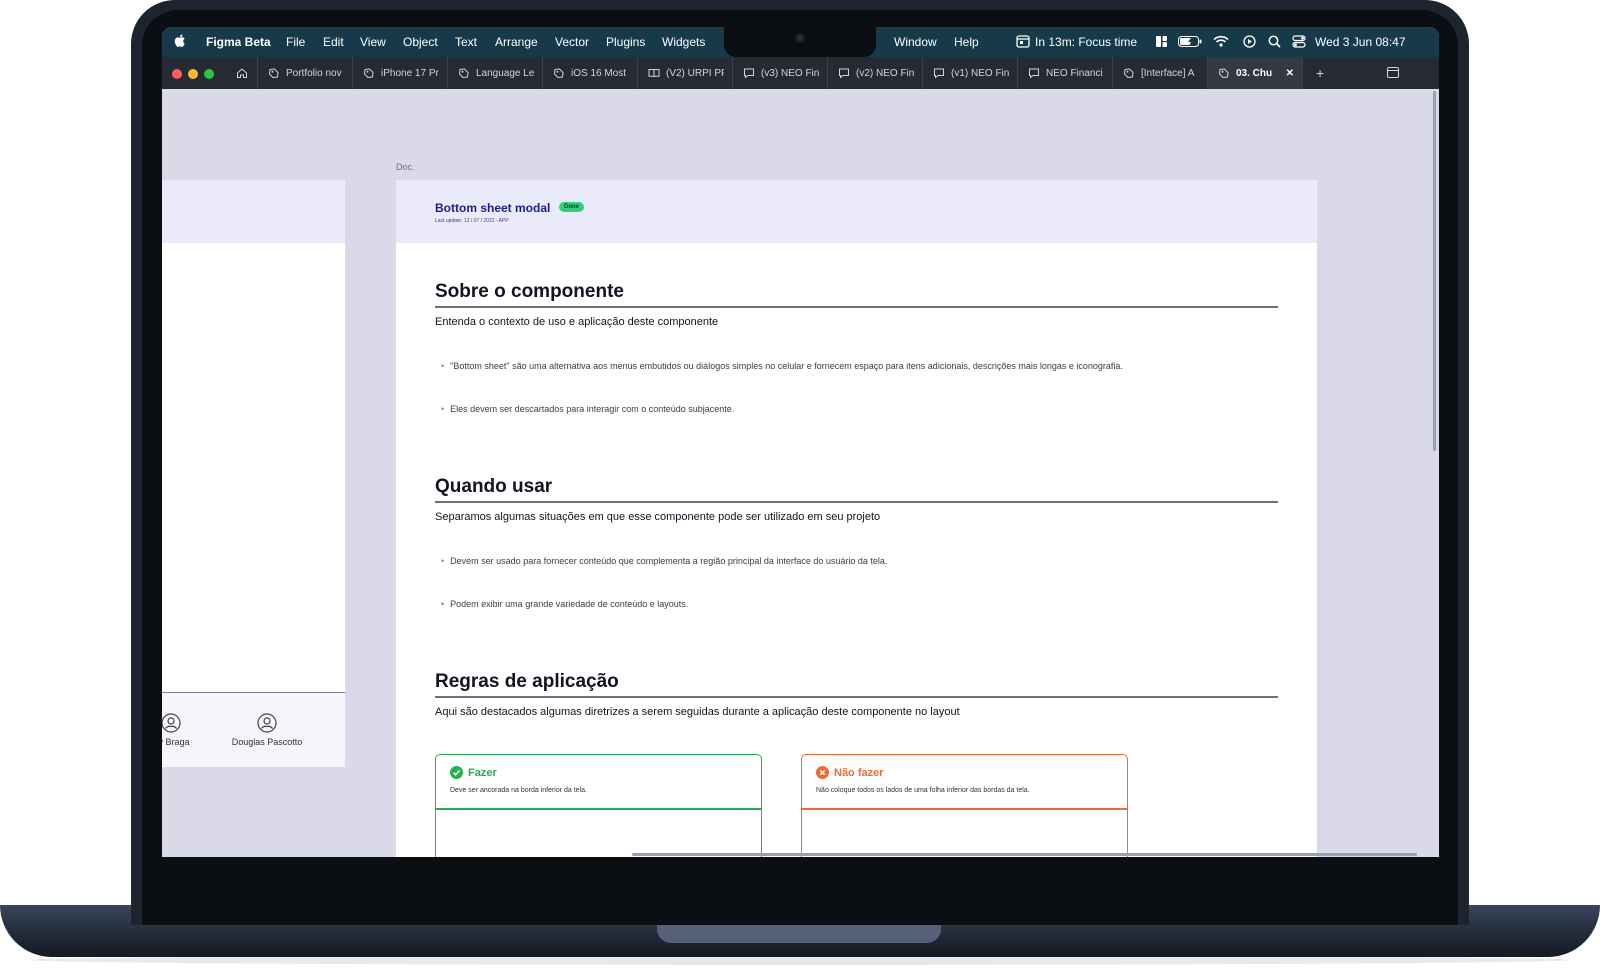  Describe the element at coordinates (253, 211) in the screenshot. I see `left-frame-header` at that location.